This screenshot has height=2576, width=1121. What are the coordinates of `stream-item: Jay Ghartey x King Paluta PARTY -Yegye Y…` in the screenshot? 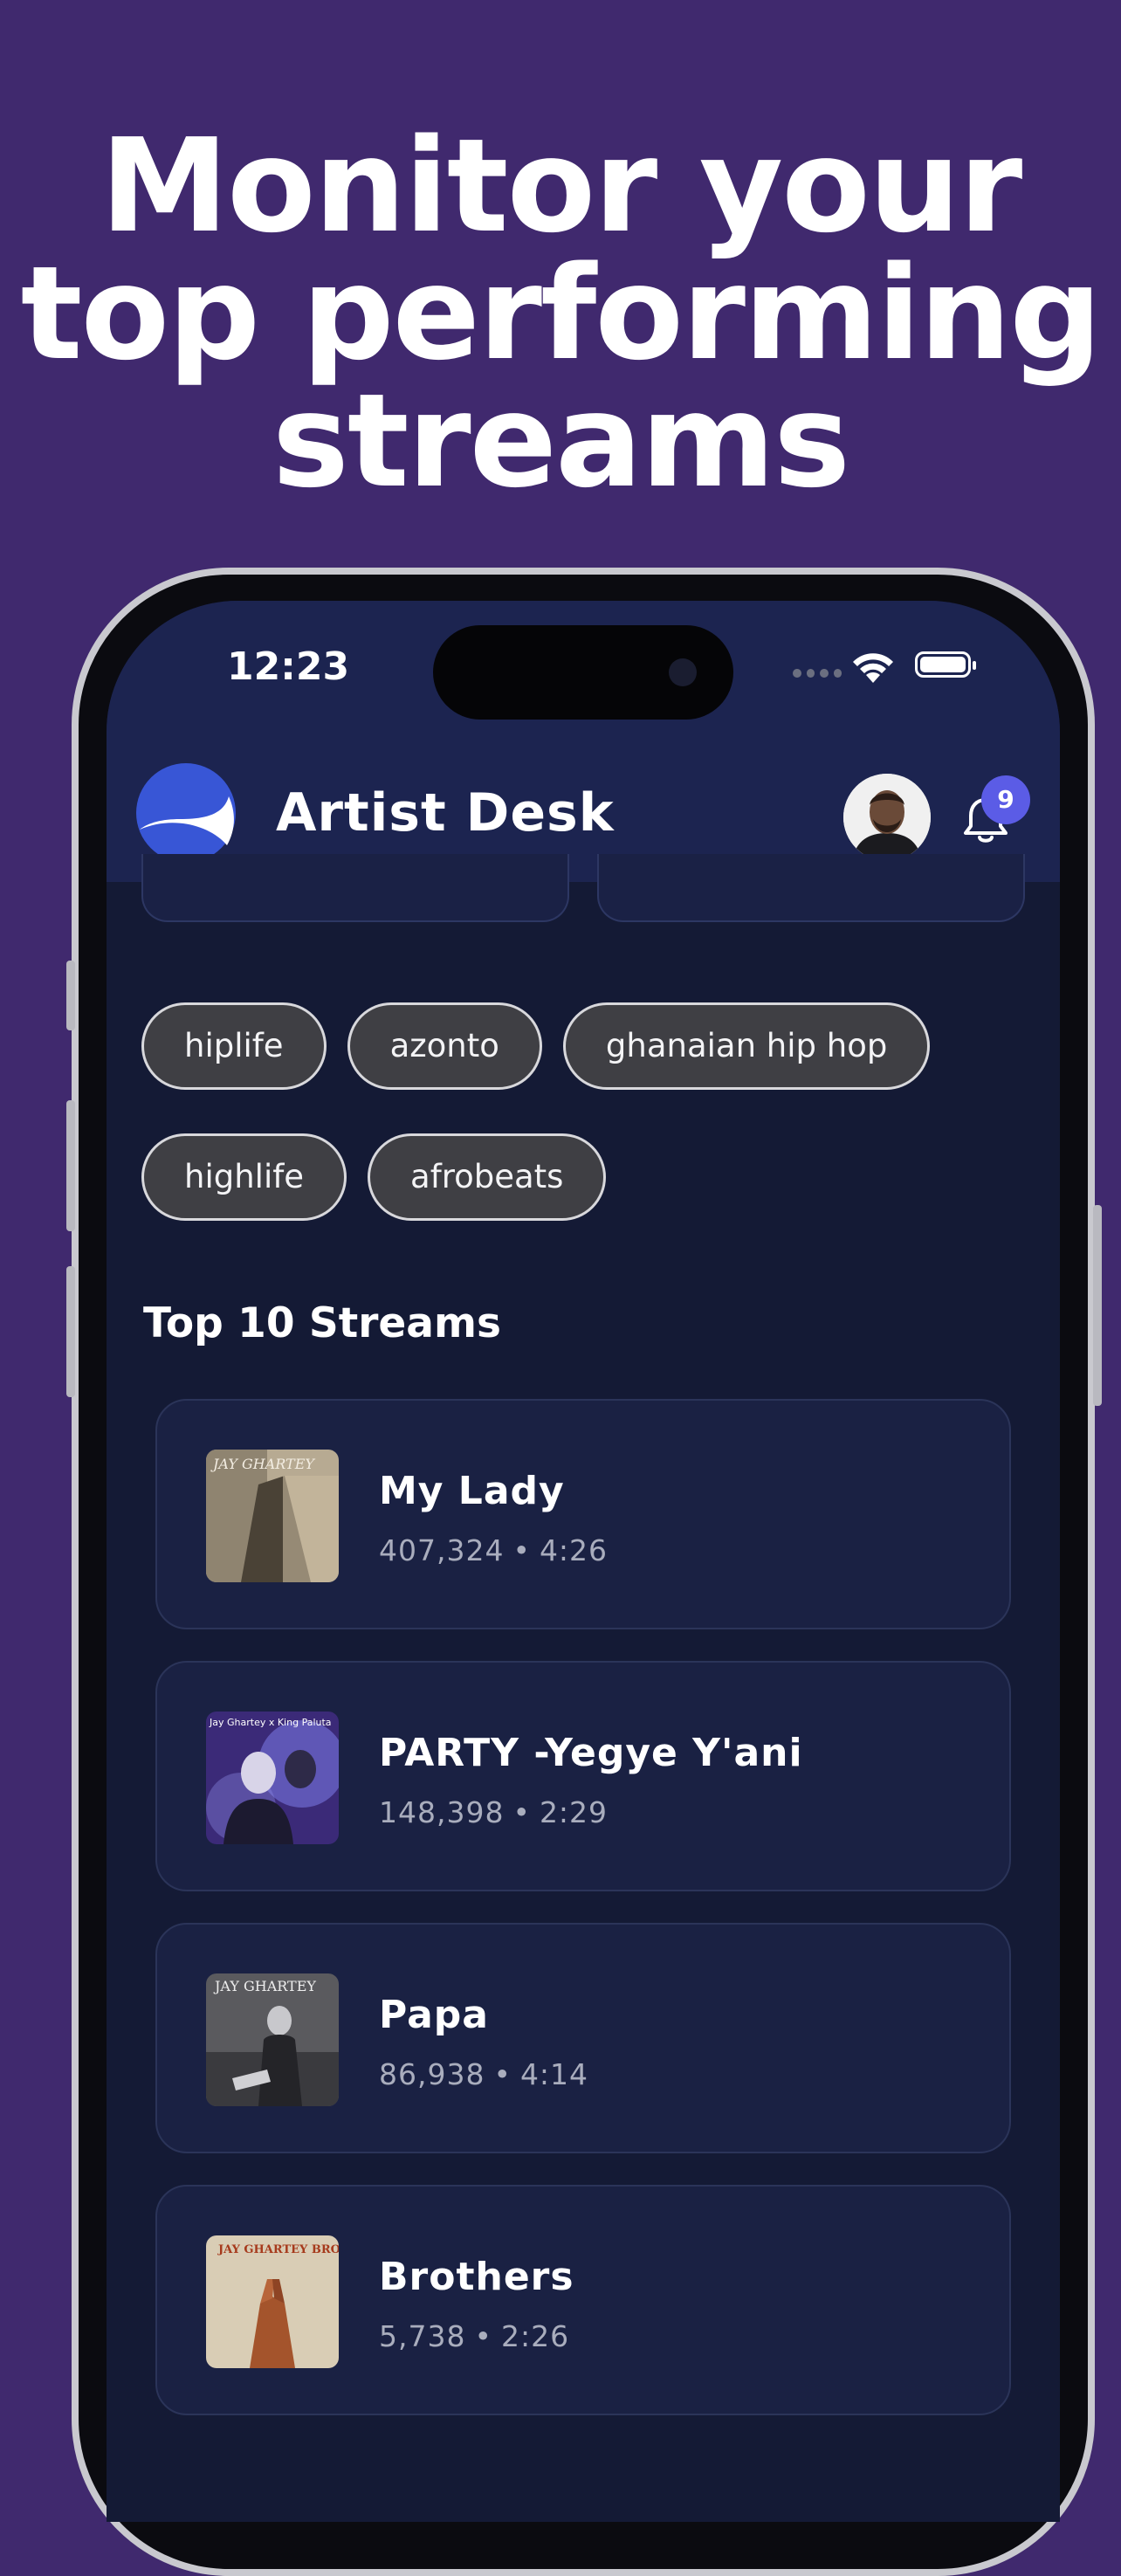 It's located at (583, 1776).